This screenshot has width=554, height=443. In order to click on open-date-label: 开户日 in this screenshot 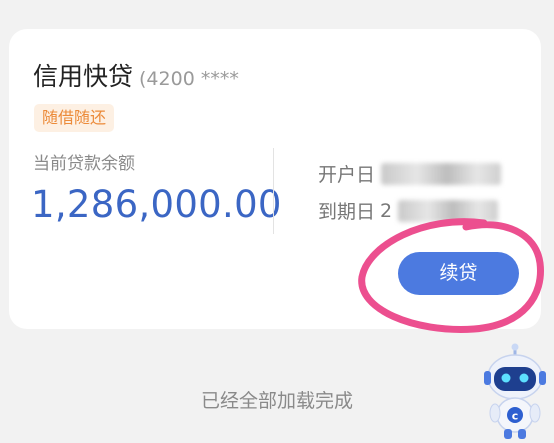, I will do `click(347, 175)`.